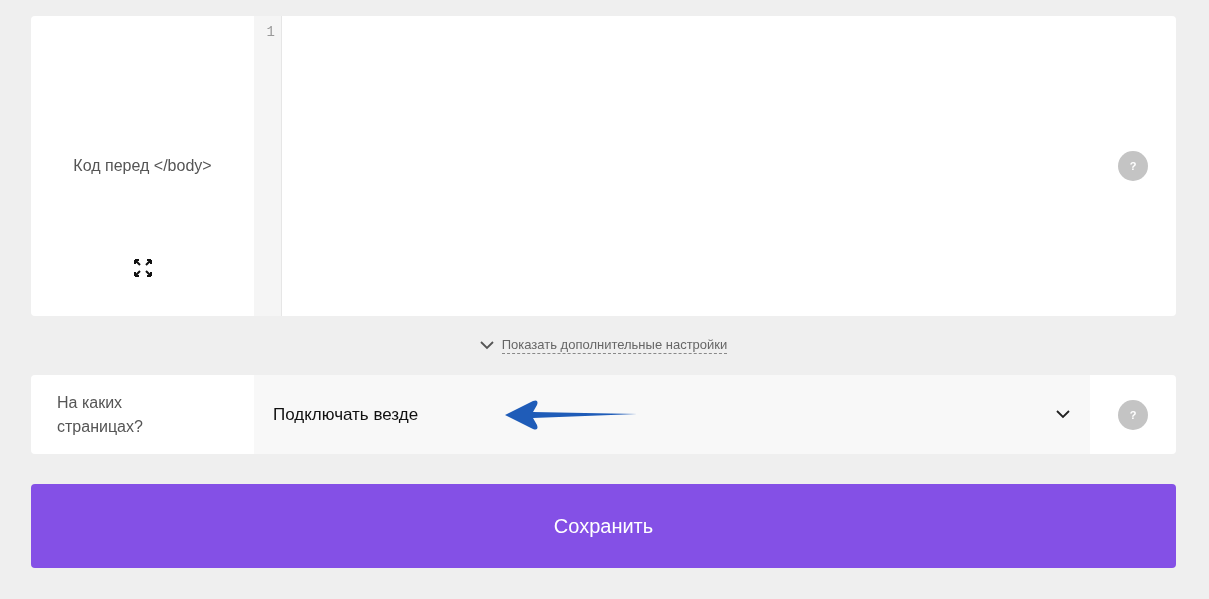 The height and width of the screenshot is (599, 1209). I want to click on chevron-icon, so click(1063, 414).